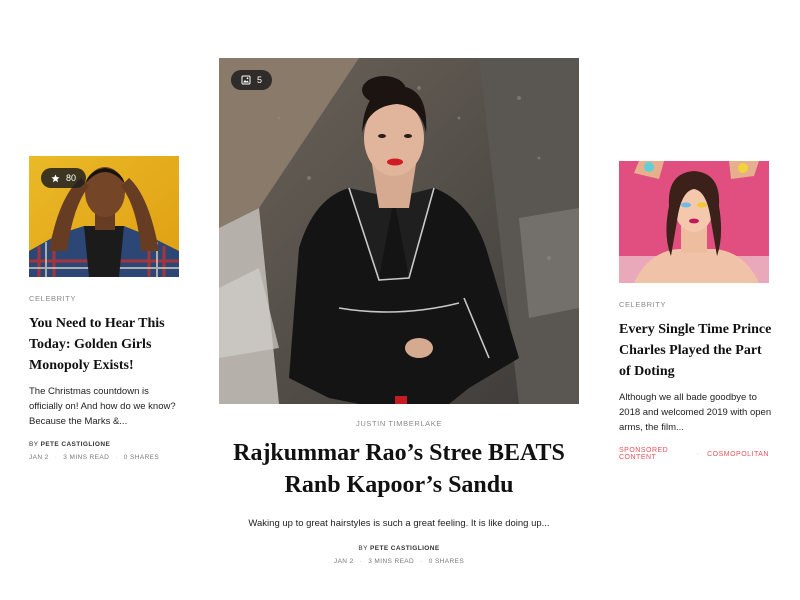 The height and width of the screenshot is (600, 800). Describe the element at coordinates (246, 80) in the screenshot. I see `gallery-icon` at that location.